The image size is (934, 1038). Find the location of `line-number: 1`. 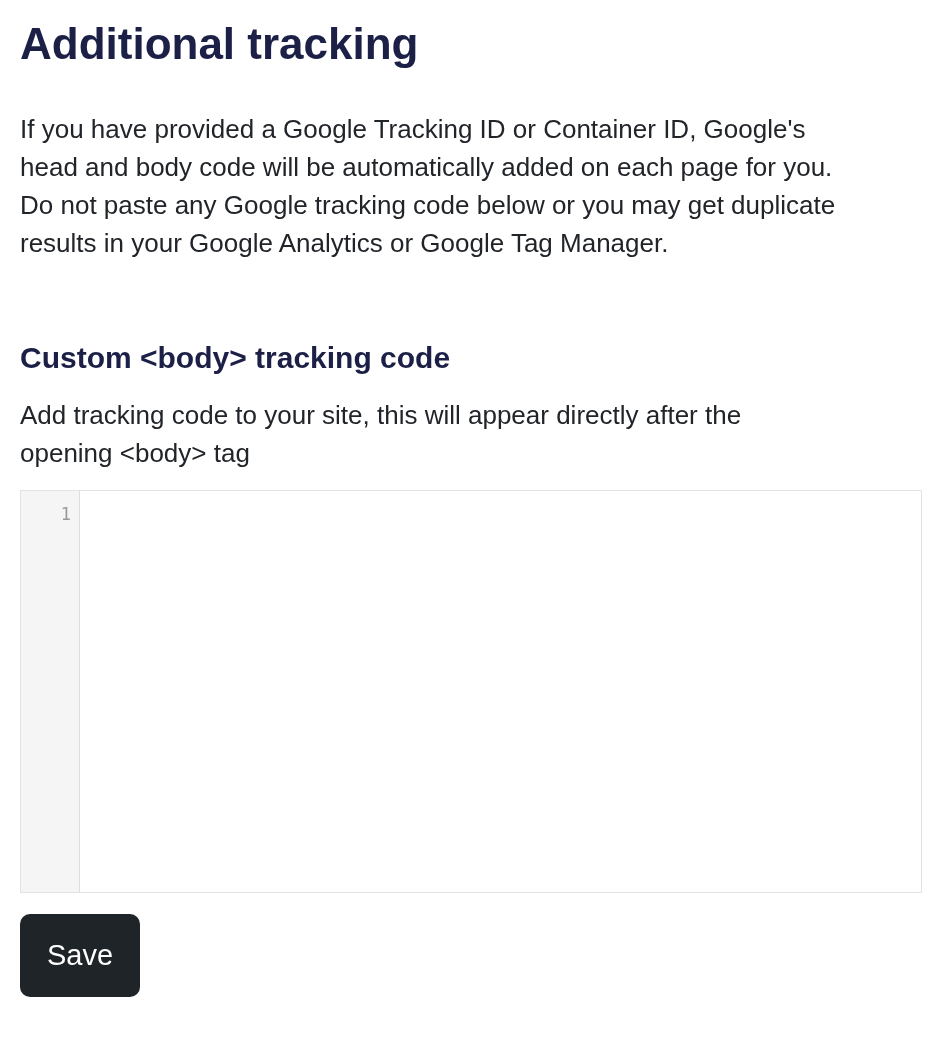

line-number: 1 is located at coordinates (65, 514).